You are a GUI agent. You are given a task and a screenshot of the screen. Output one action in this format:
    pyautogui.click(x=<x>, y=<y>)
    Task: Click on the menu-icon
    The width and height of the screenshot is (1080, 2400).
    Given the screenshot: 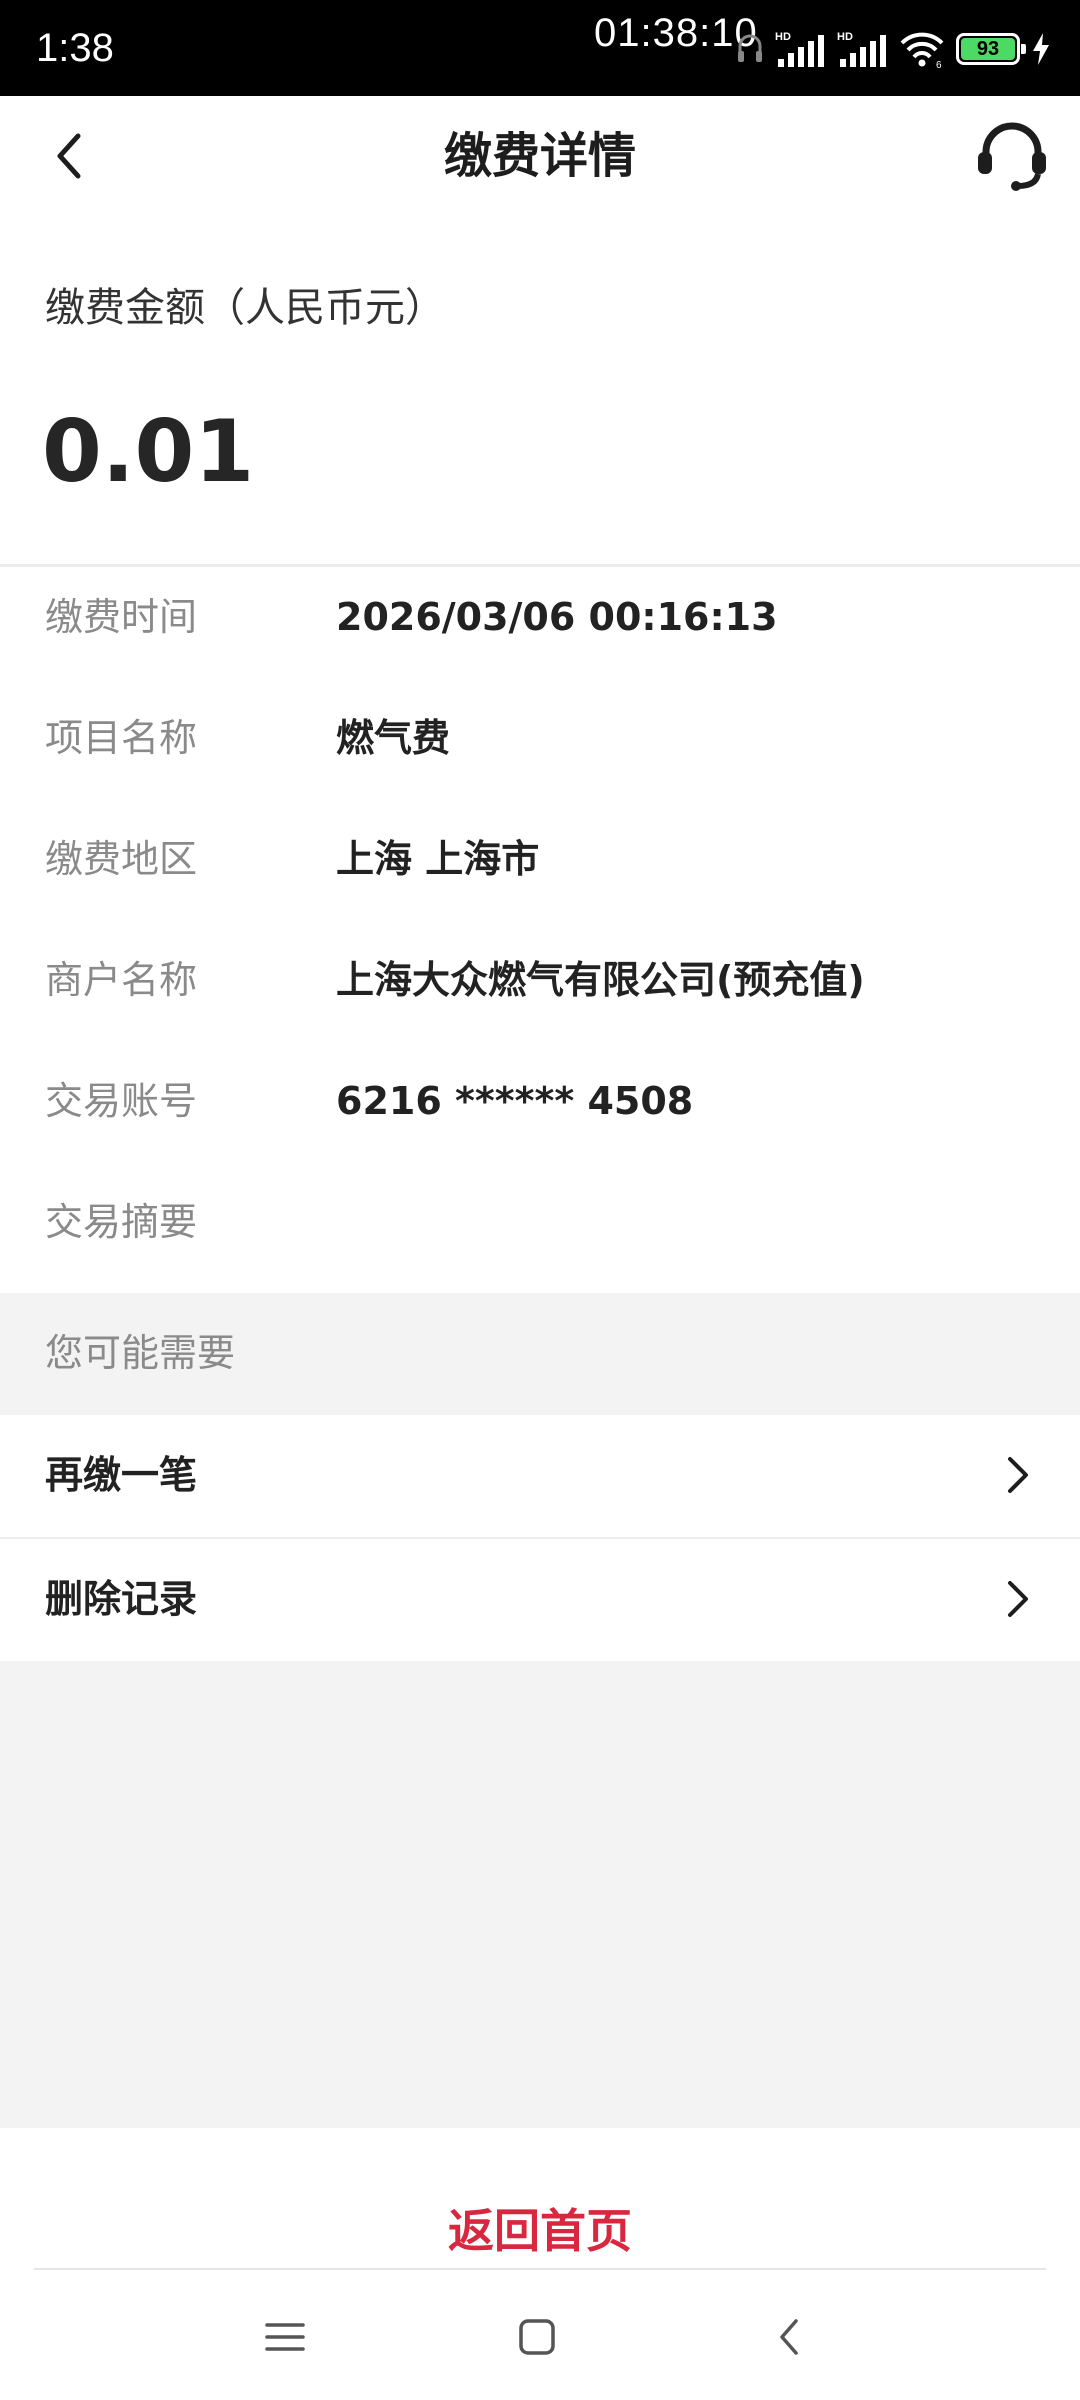 What is the action you would take?
    pyautogui.click(x=285, y=2337)
    